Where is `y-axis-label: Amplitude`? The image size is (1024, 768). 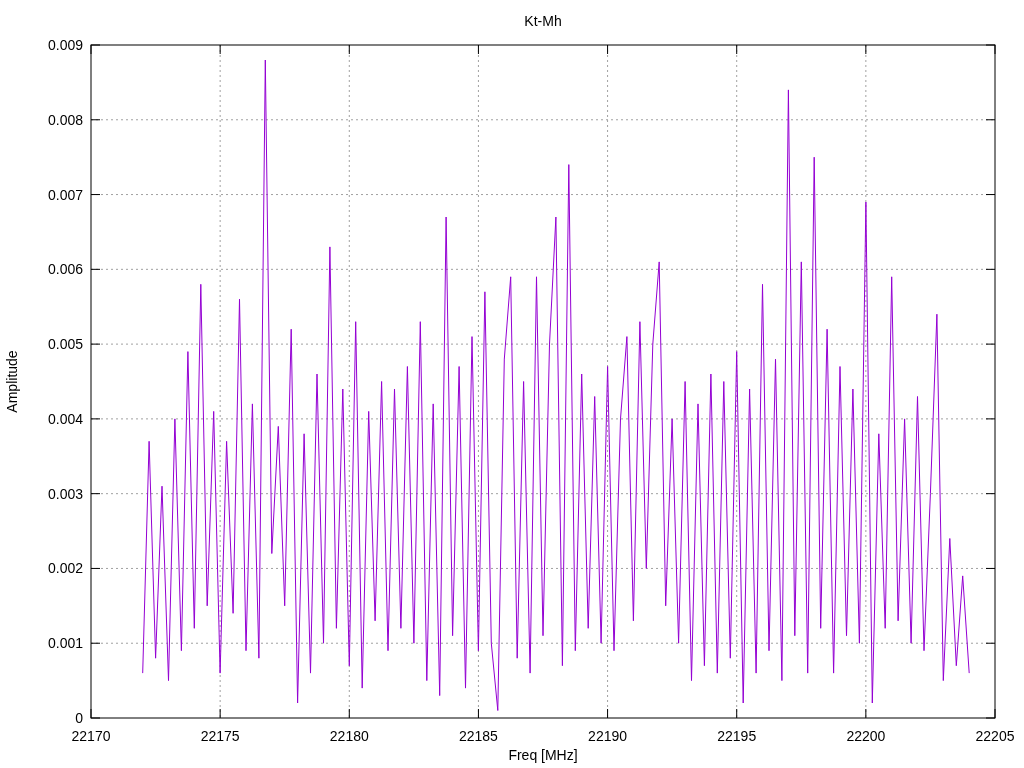
y-axis-label: Amplitude is located at coordinates (12, 381).